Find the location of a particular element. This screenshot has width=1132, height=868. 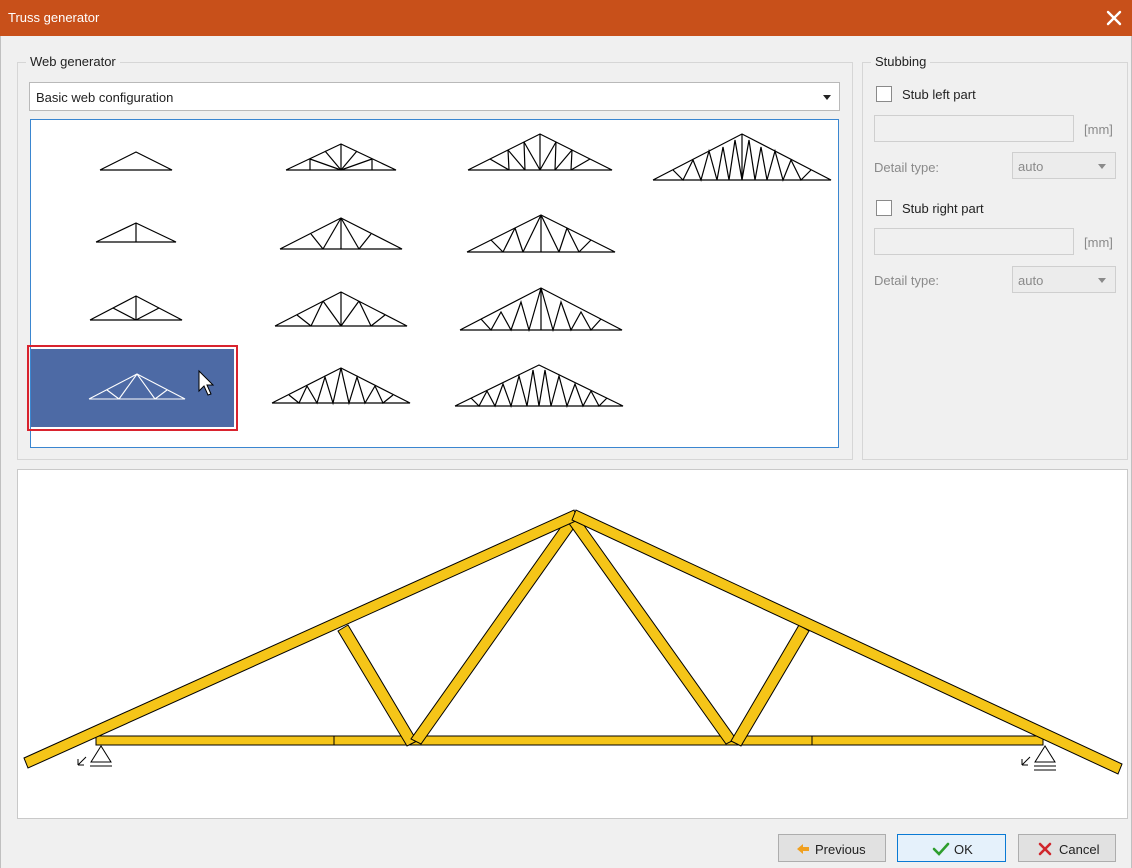

cancel-label: Cancel is located at coordinates (1079, 849).